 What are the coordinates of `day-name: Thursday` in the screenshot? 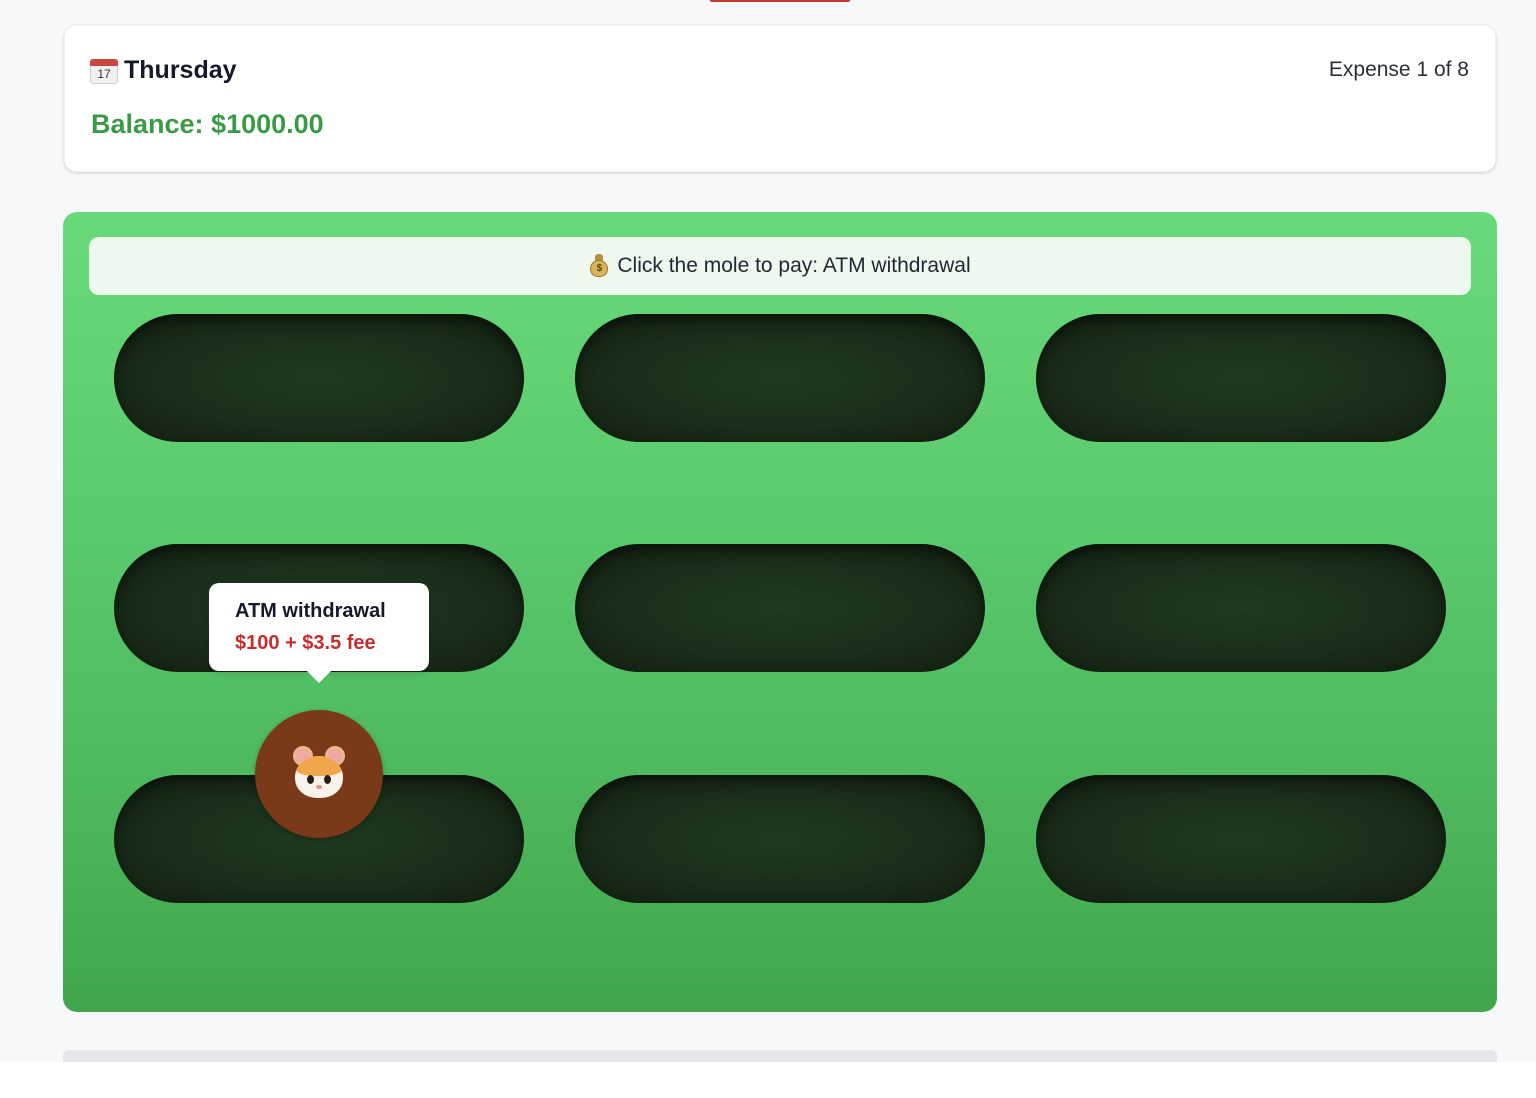 It's located at (180, 70).